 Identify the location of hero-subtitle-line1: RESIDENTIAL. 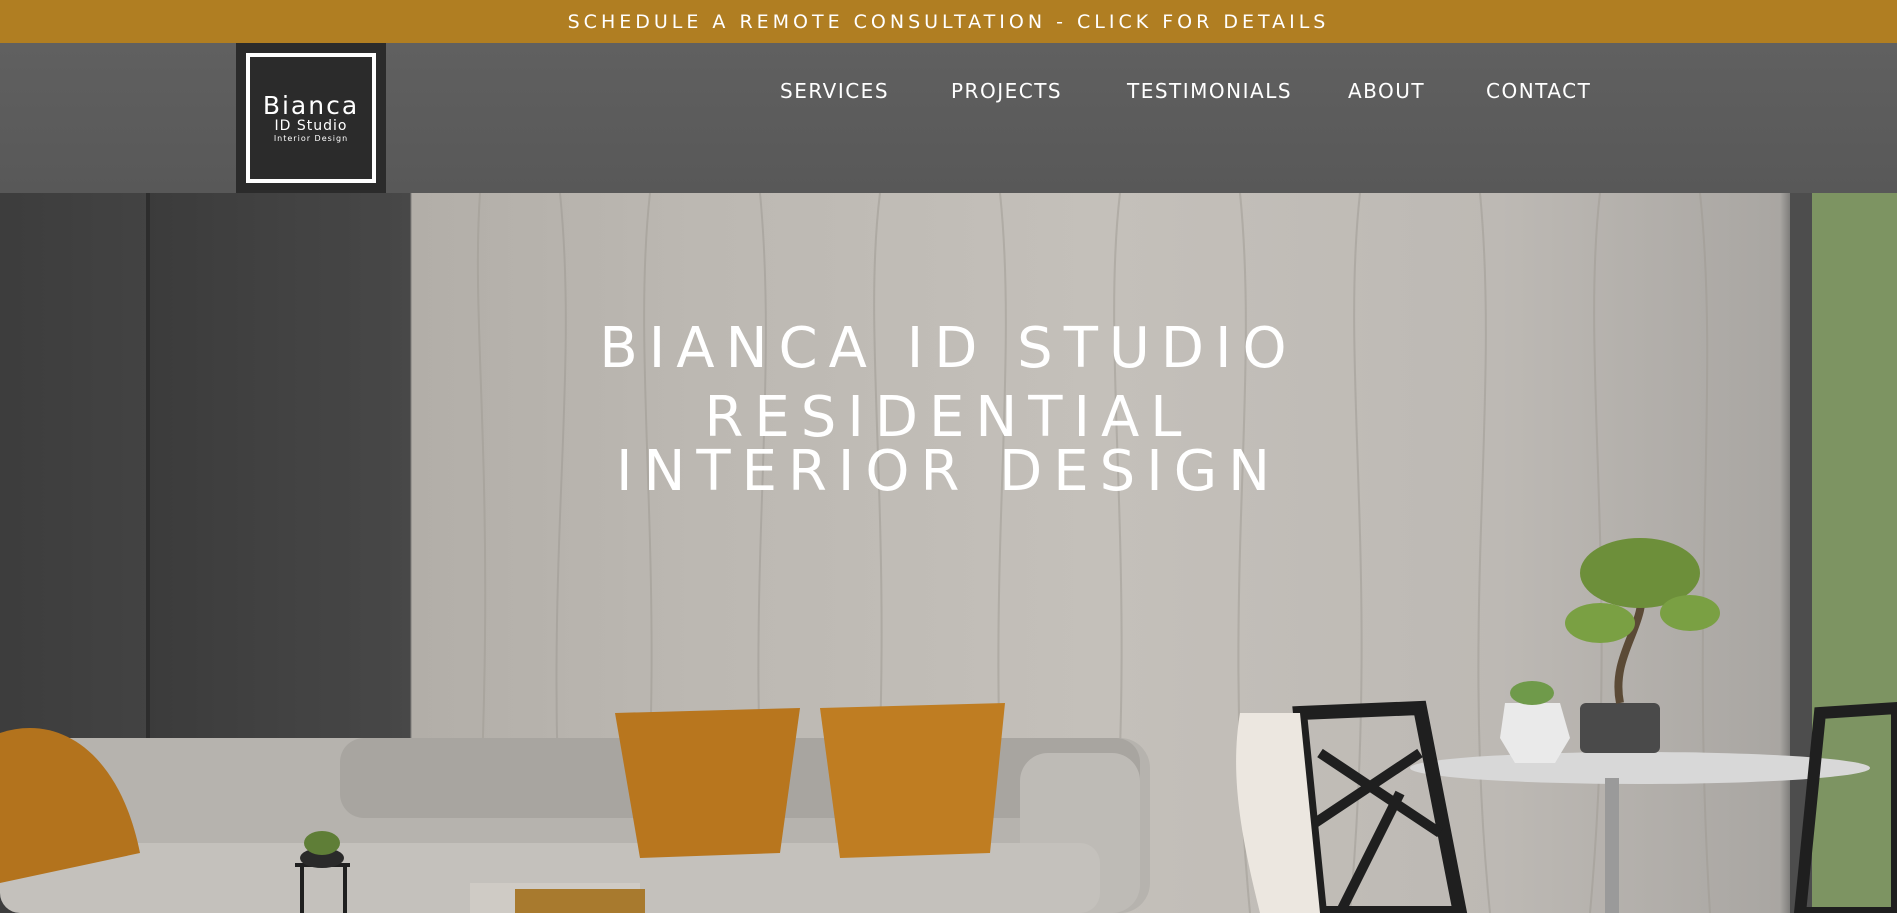
(948, 417).